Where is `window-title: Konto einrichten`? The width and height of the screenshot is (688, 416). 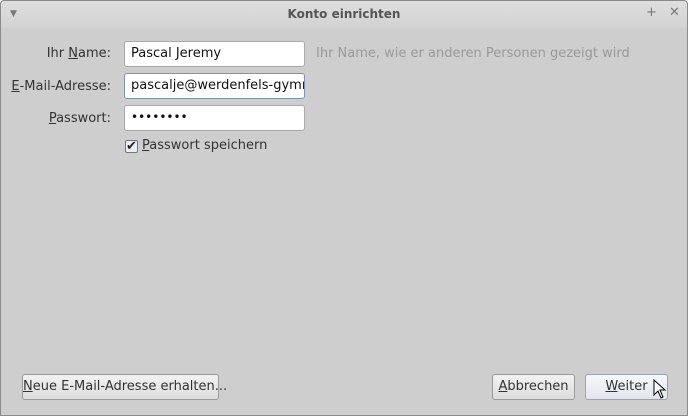
window-title: Konto einrichten is located at coordinates (344, 14).